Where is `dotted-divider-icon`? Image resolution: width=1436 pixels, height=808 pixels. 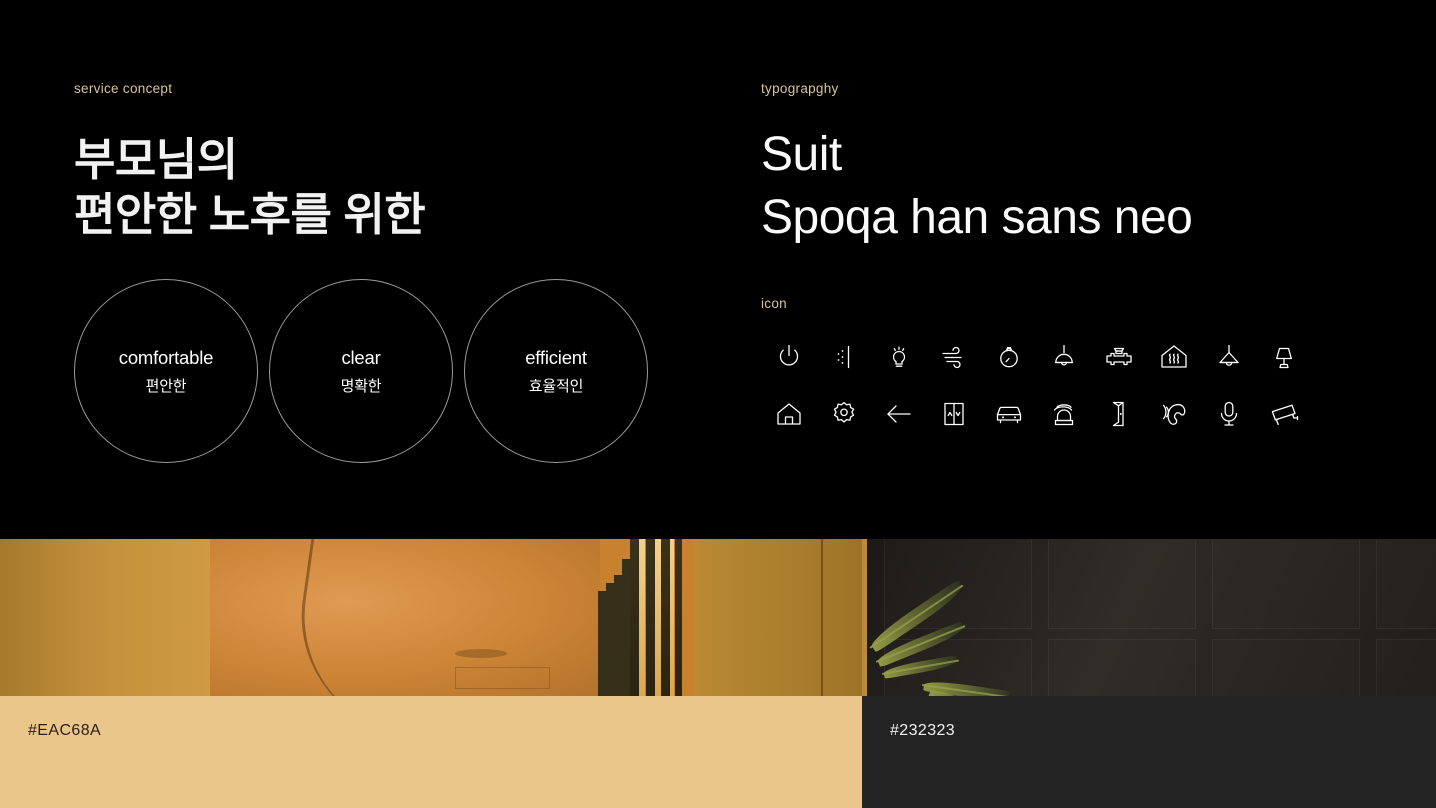
dotted-divider-icon is located at coordinates (843, 356).